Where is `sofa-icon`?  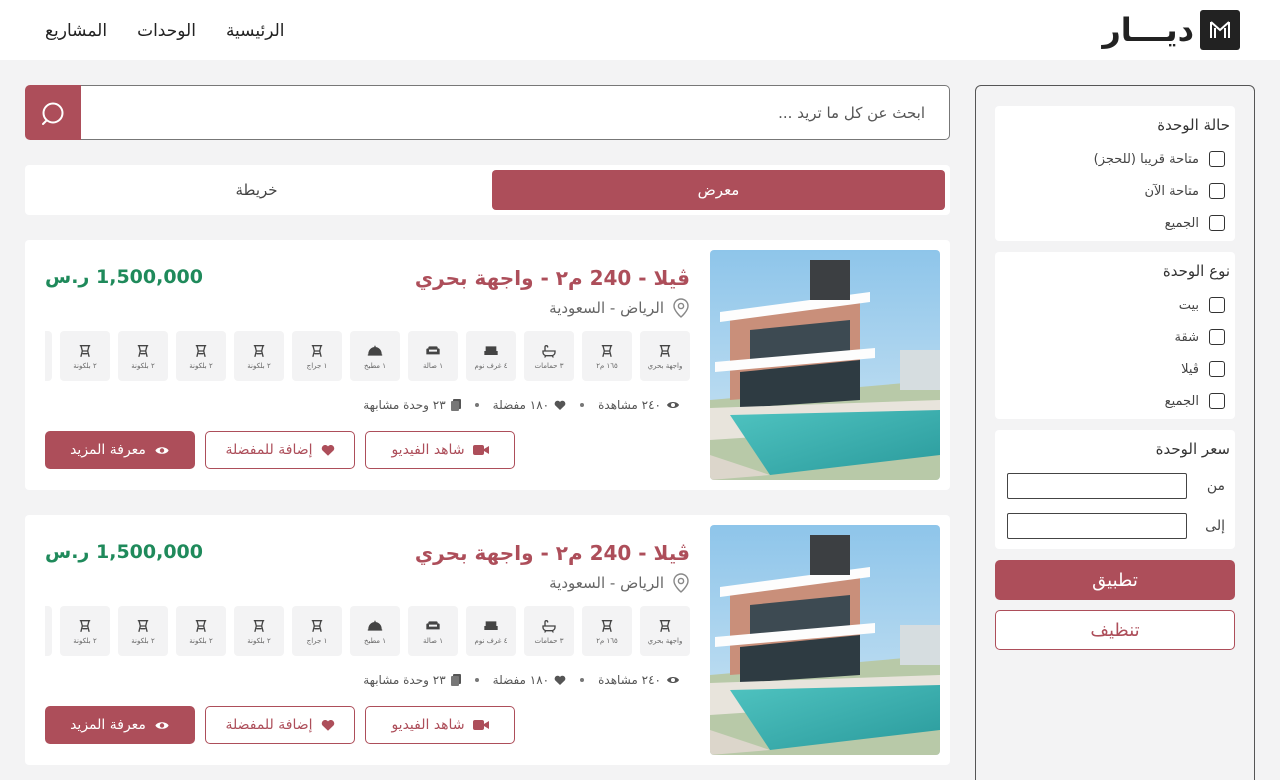
sofa-icon is located at coordinates (433, 626).